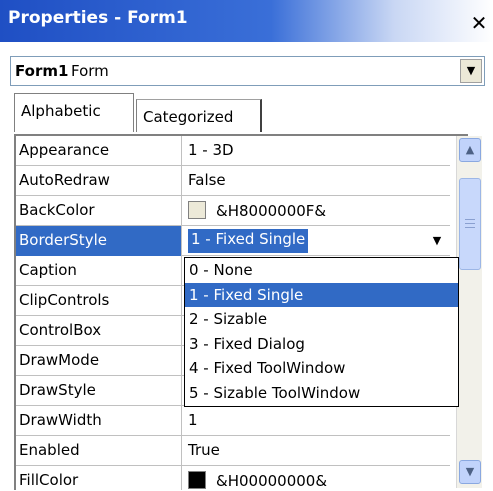 This screenshot has width=493, height=491. Describe the element at coordinates (74, 112) in the screenshot. I see `tab-alphabetic: Alphabetic` at that location.